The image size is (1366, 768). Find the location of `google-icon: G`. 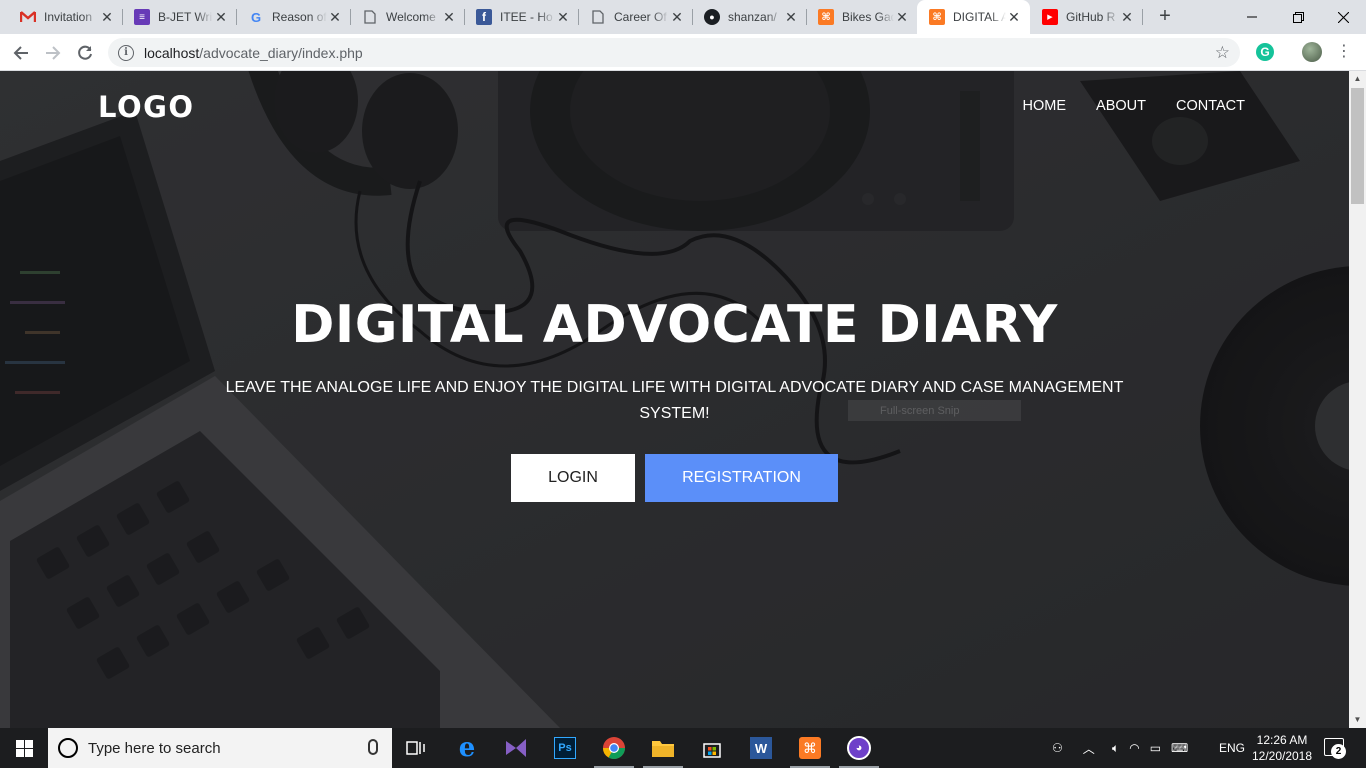

google-icon: G is located at coordinates (256, 17).